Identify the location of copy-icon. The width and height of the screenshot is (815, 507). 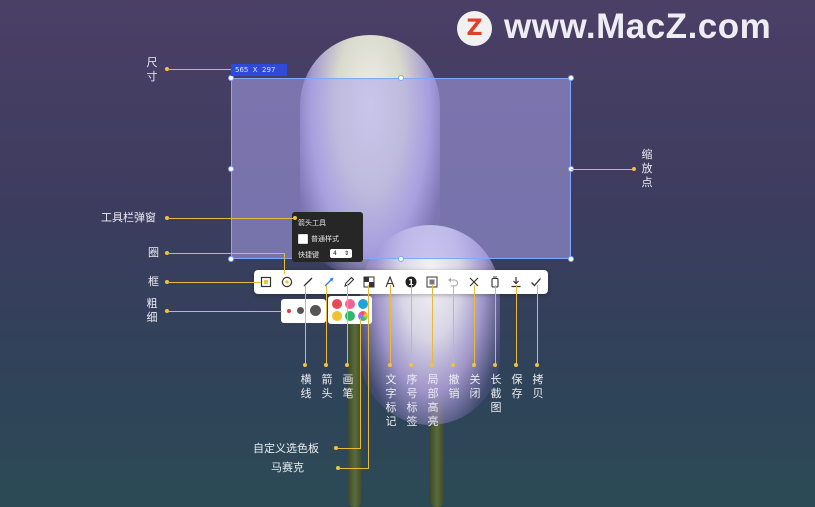
(536, 282).